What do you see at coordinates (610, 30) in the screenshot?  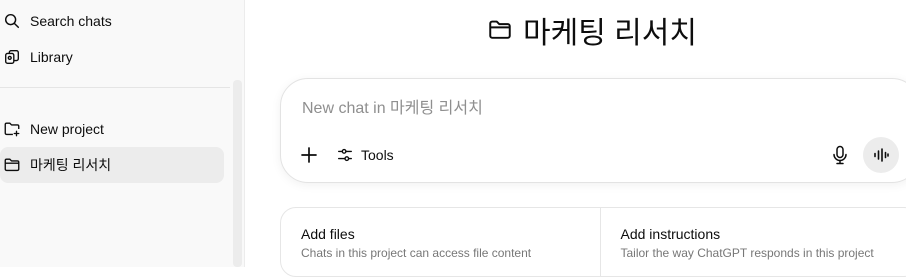 I see `page-title-text: 마케팅 리서치` at bounding box center [610, 30].